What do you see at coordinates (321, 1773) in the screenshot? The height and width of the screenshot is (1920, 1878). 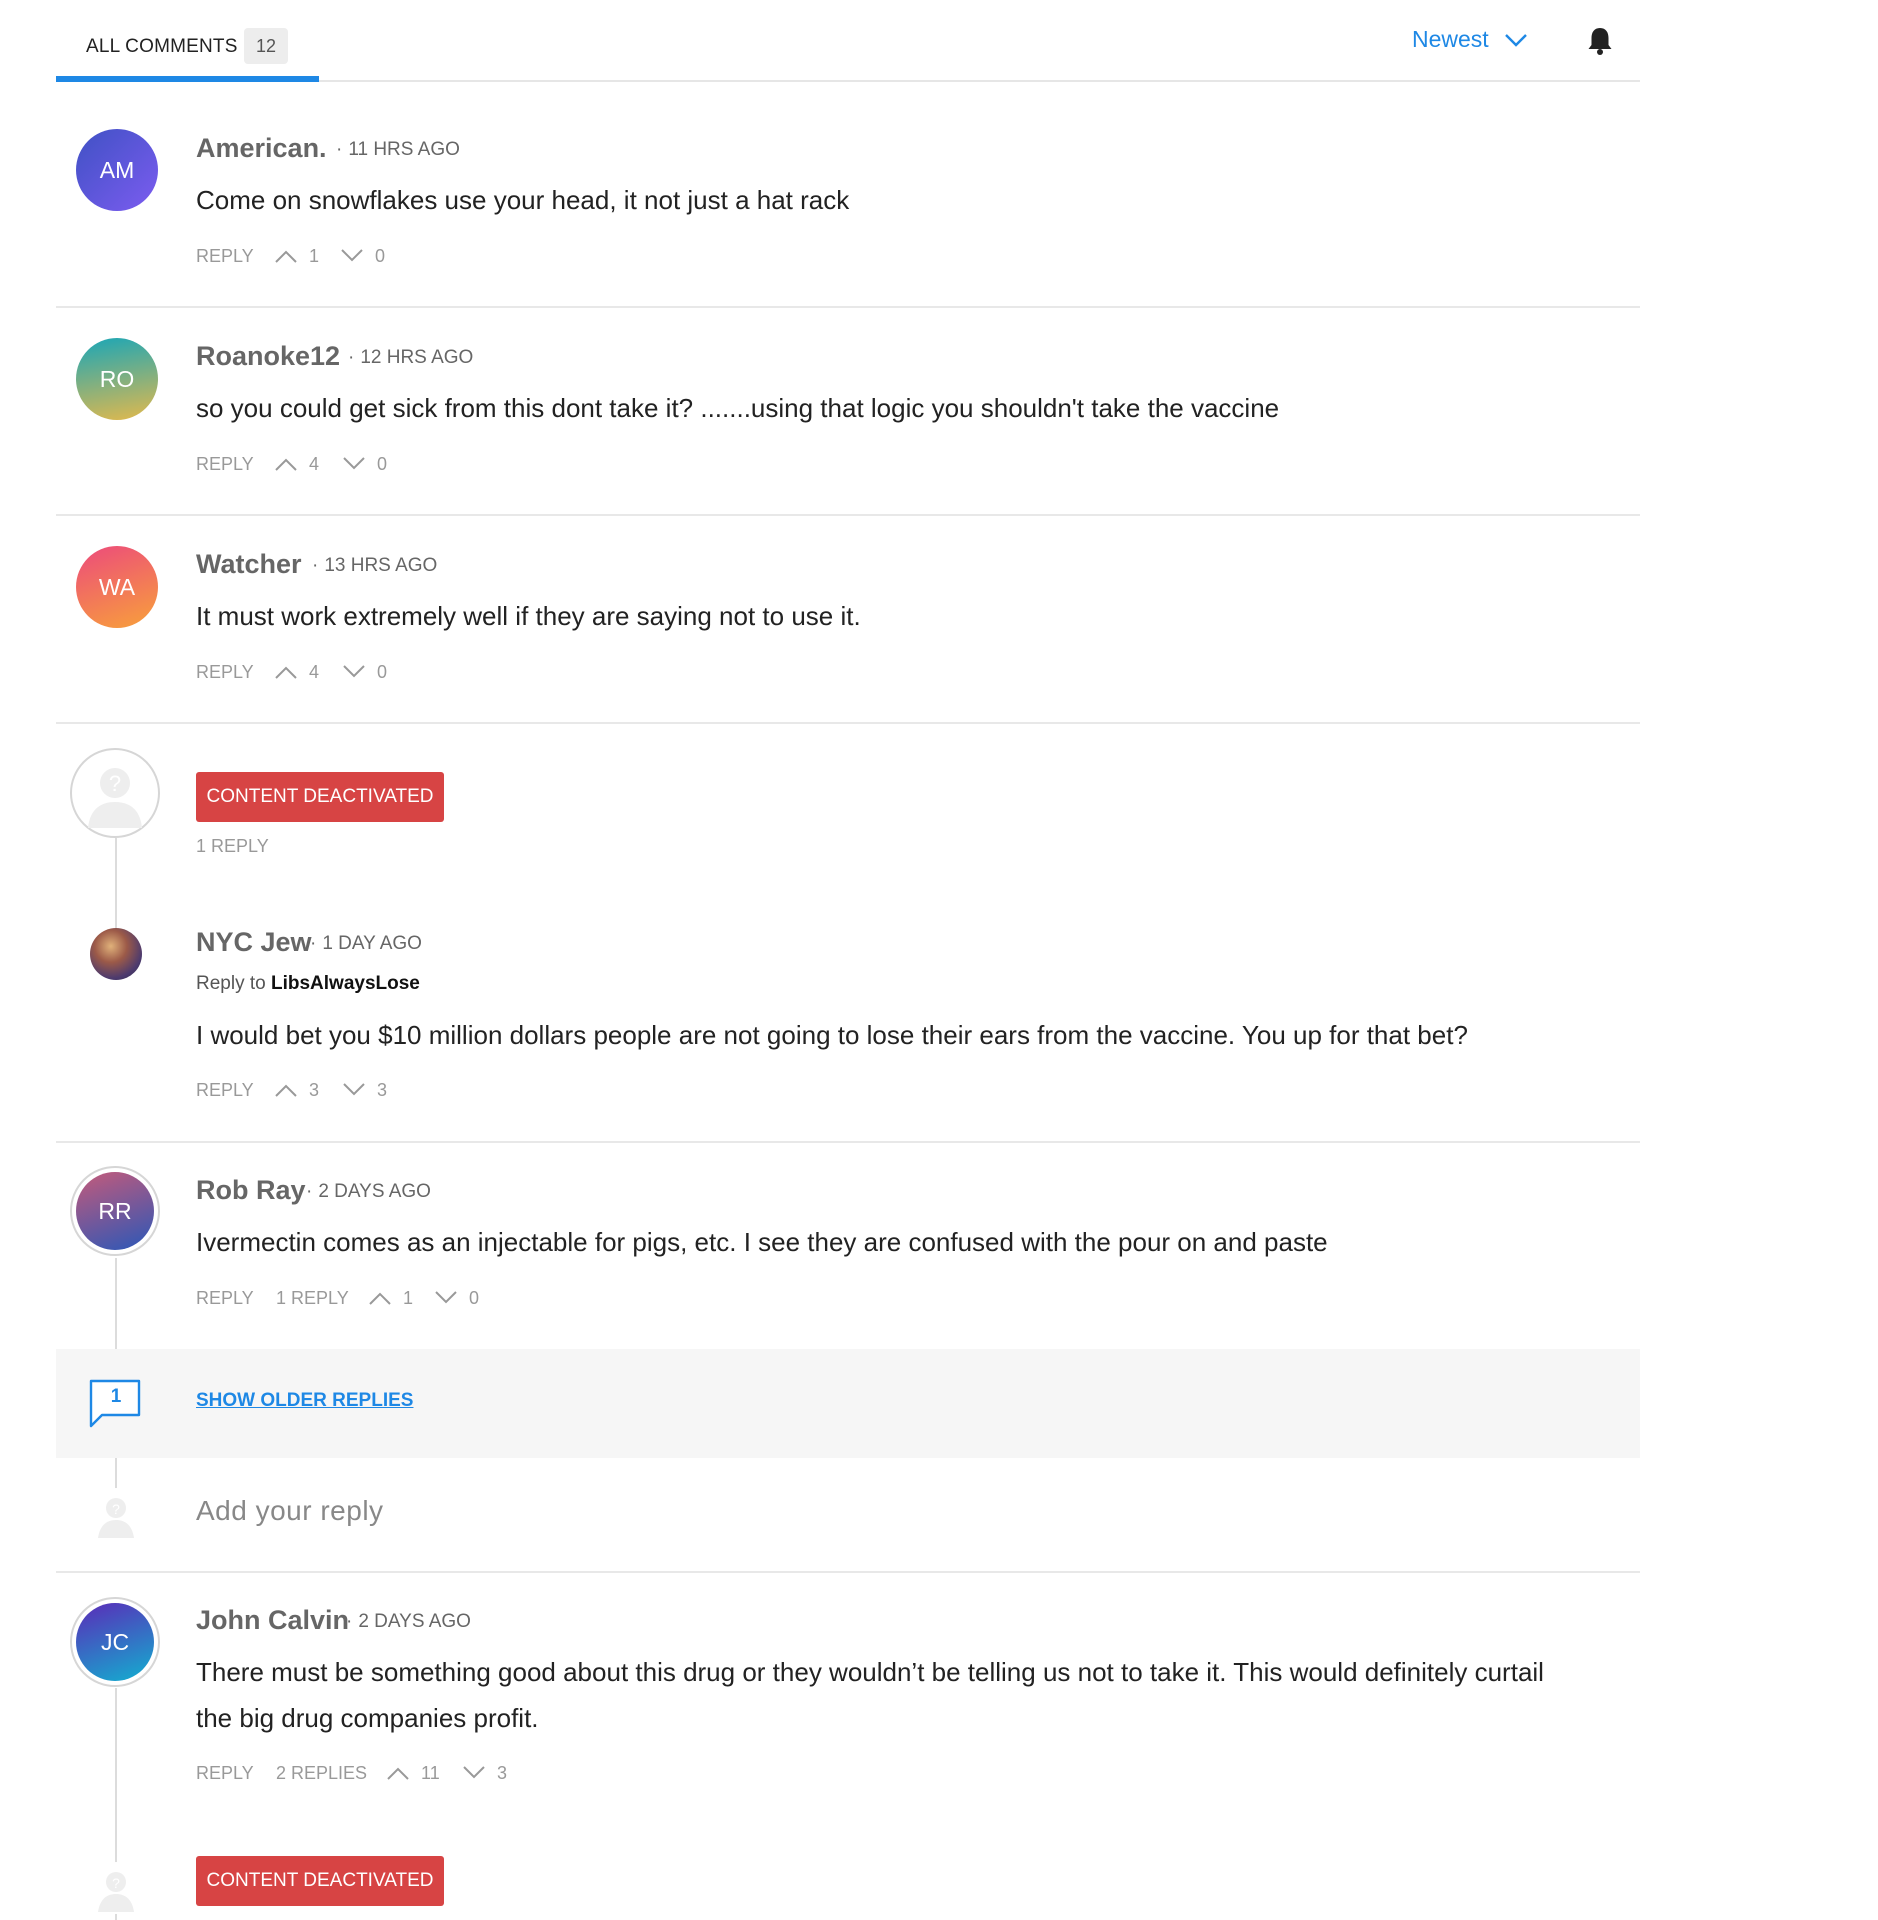 I see `replies-count-button: 2 REPLIES` at bounding box center [321, 1773].